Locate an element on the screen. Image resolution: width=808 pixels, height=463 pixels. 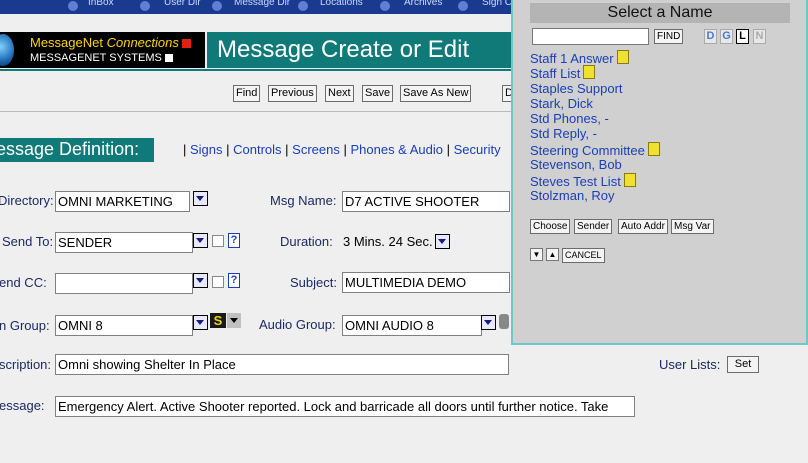
section-header: essage Definition: is located at coordinates (77, 150).